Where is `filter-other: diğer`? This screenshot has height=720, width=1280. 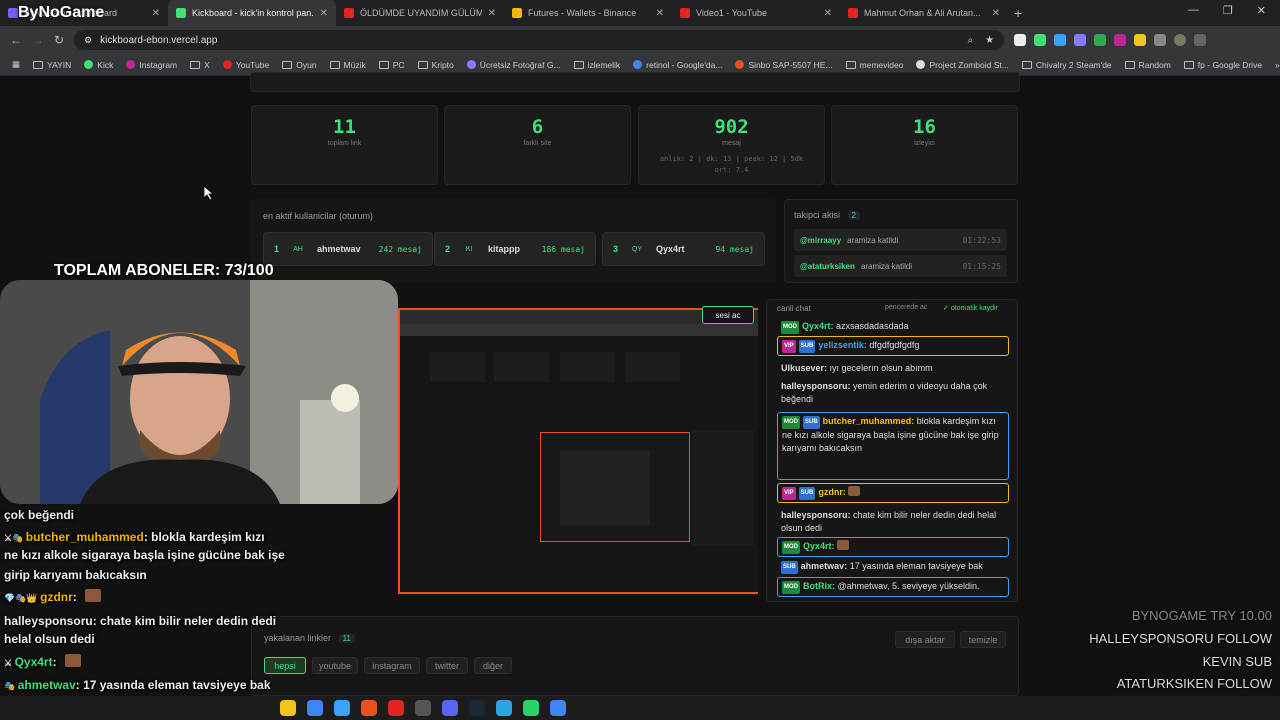 filter-other: diğer is located at coordinates (493, 665).